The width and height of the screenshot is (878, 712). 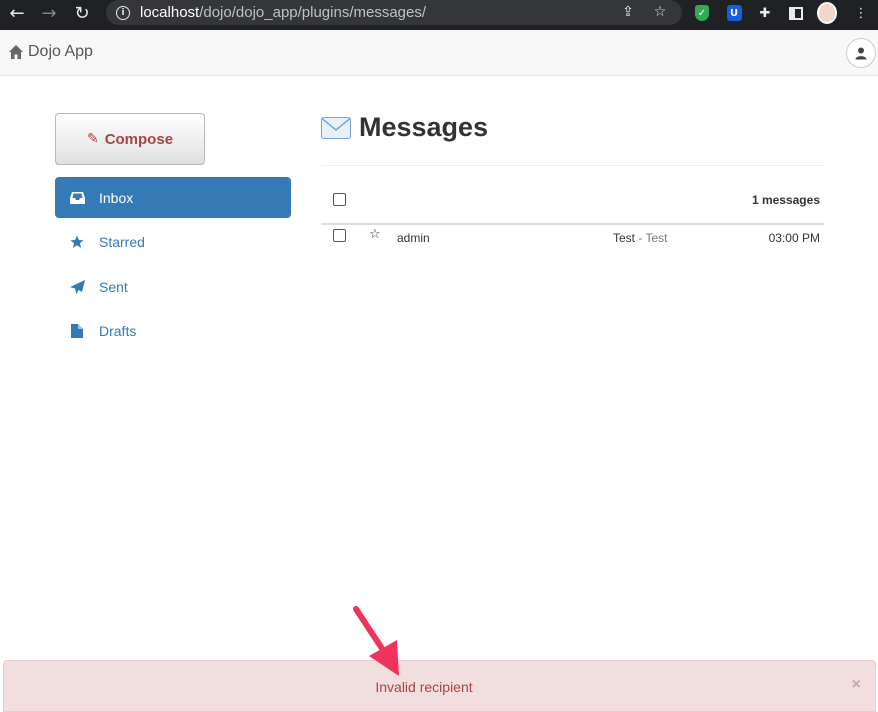 What do you see at coordinates (765, 13) in the screenshot?
I see `extensions-puzzle-icon: ✚` at bounding box center [765, 13].